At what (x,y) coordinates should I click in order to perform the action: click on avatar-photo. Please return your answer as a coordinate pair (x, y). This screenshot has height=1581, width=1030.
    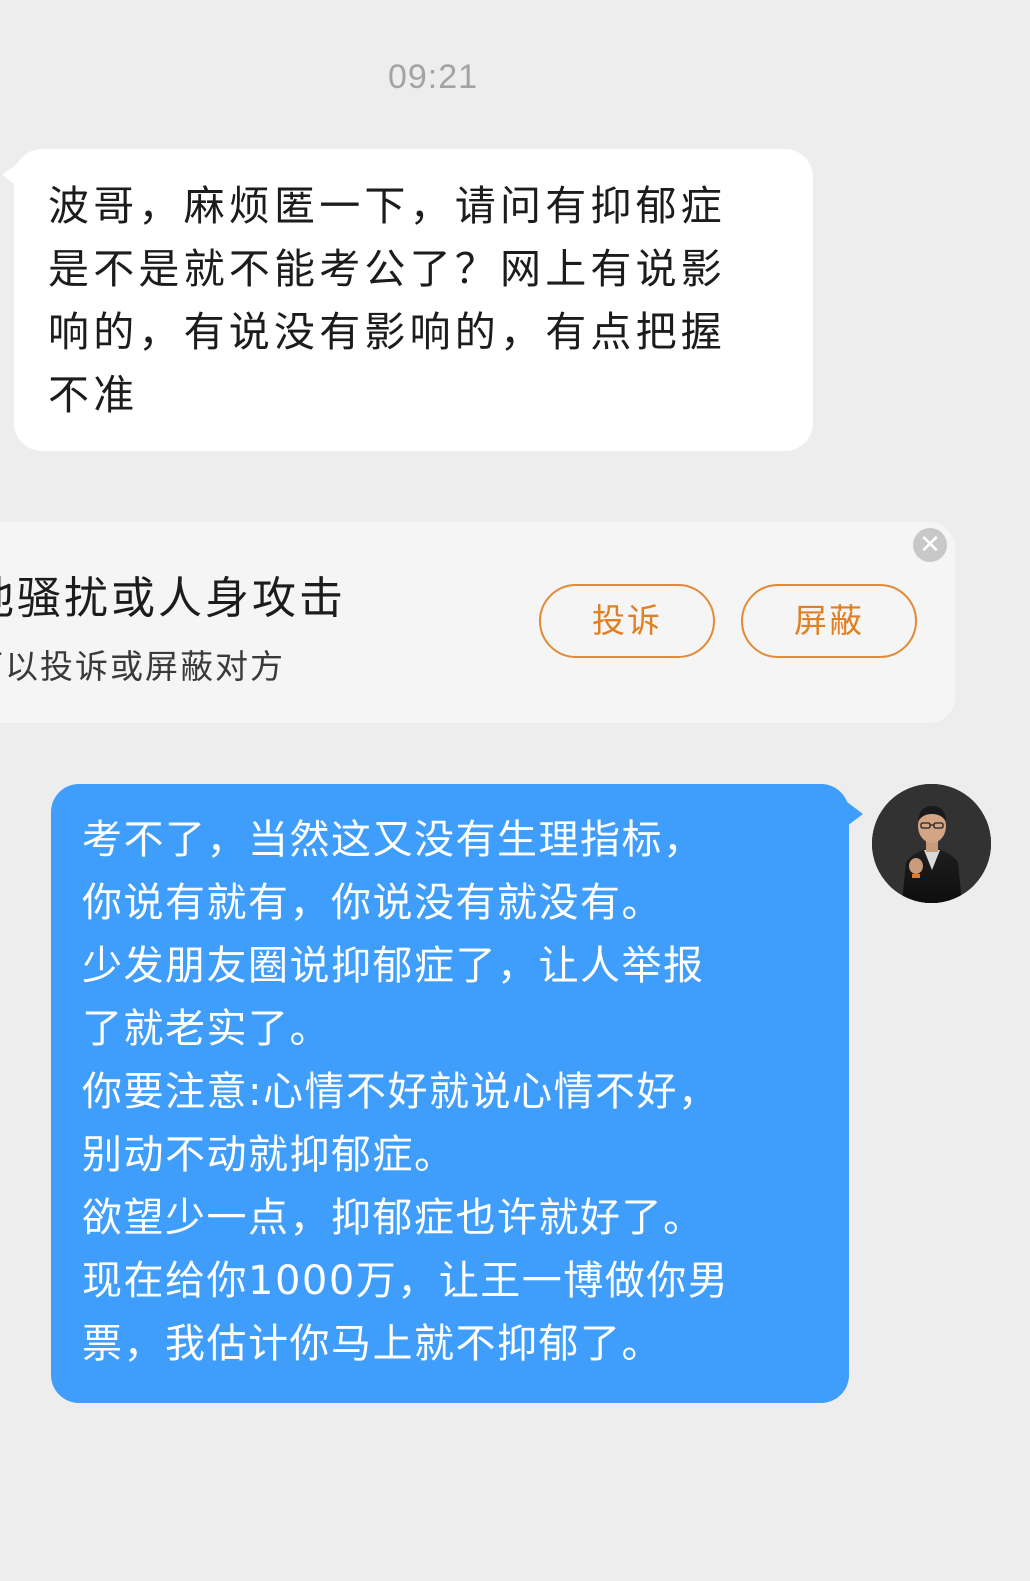
    Looking at the image, I should click on (931, 843).